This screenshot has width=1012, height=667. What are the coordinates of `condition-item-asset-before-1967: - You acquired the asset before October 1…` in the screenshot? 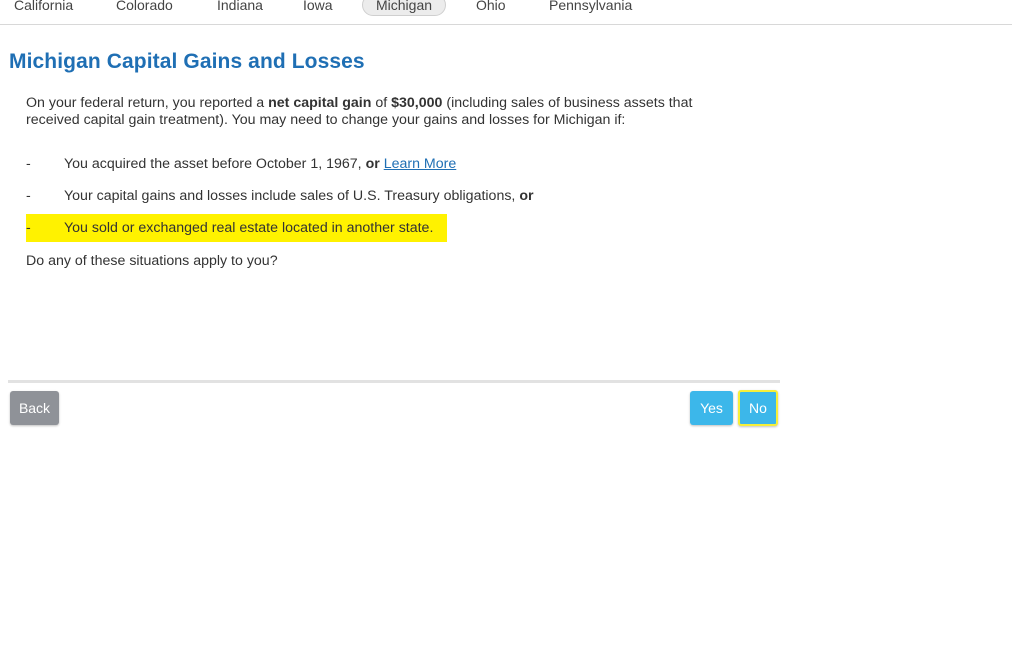 It's located at (241, 164).